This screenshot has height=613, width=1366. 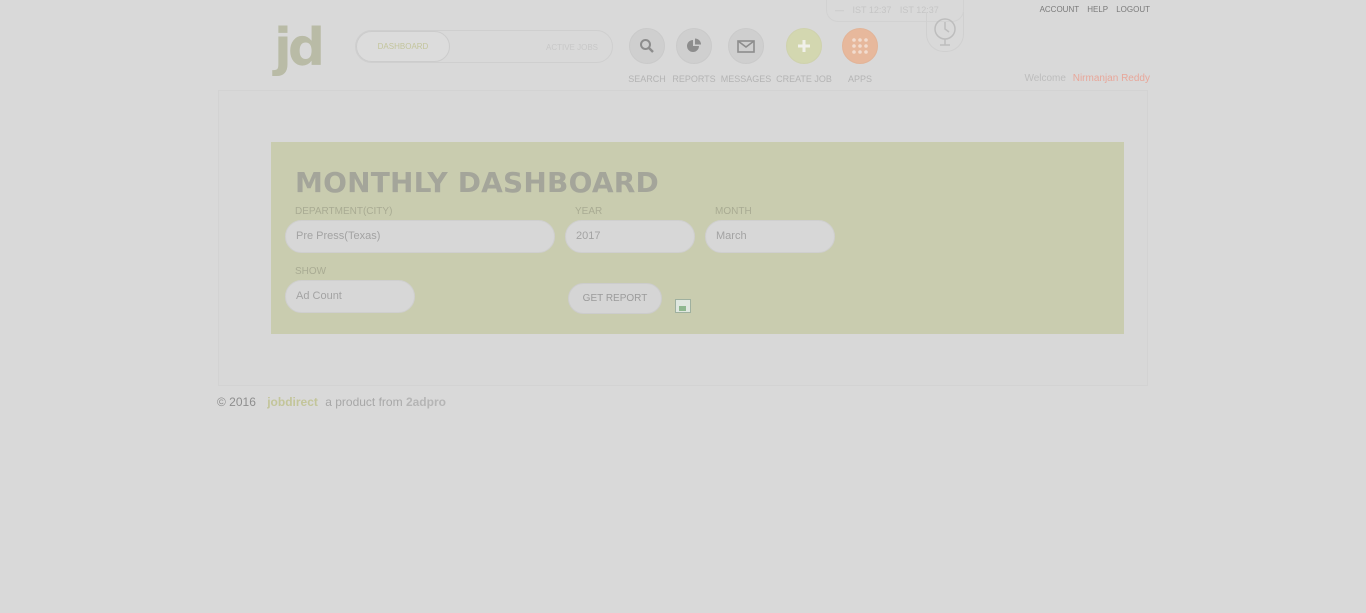 I want to click on clock-icon, so click(x=945, y=31).